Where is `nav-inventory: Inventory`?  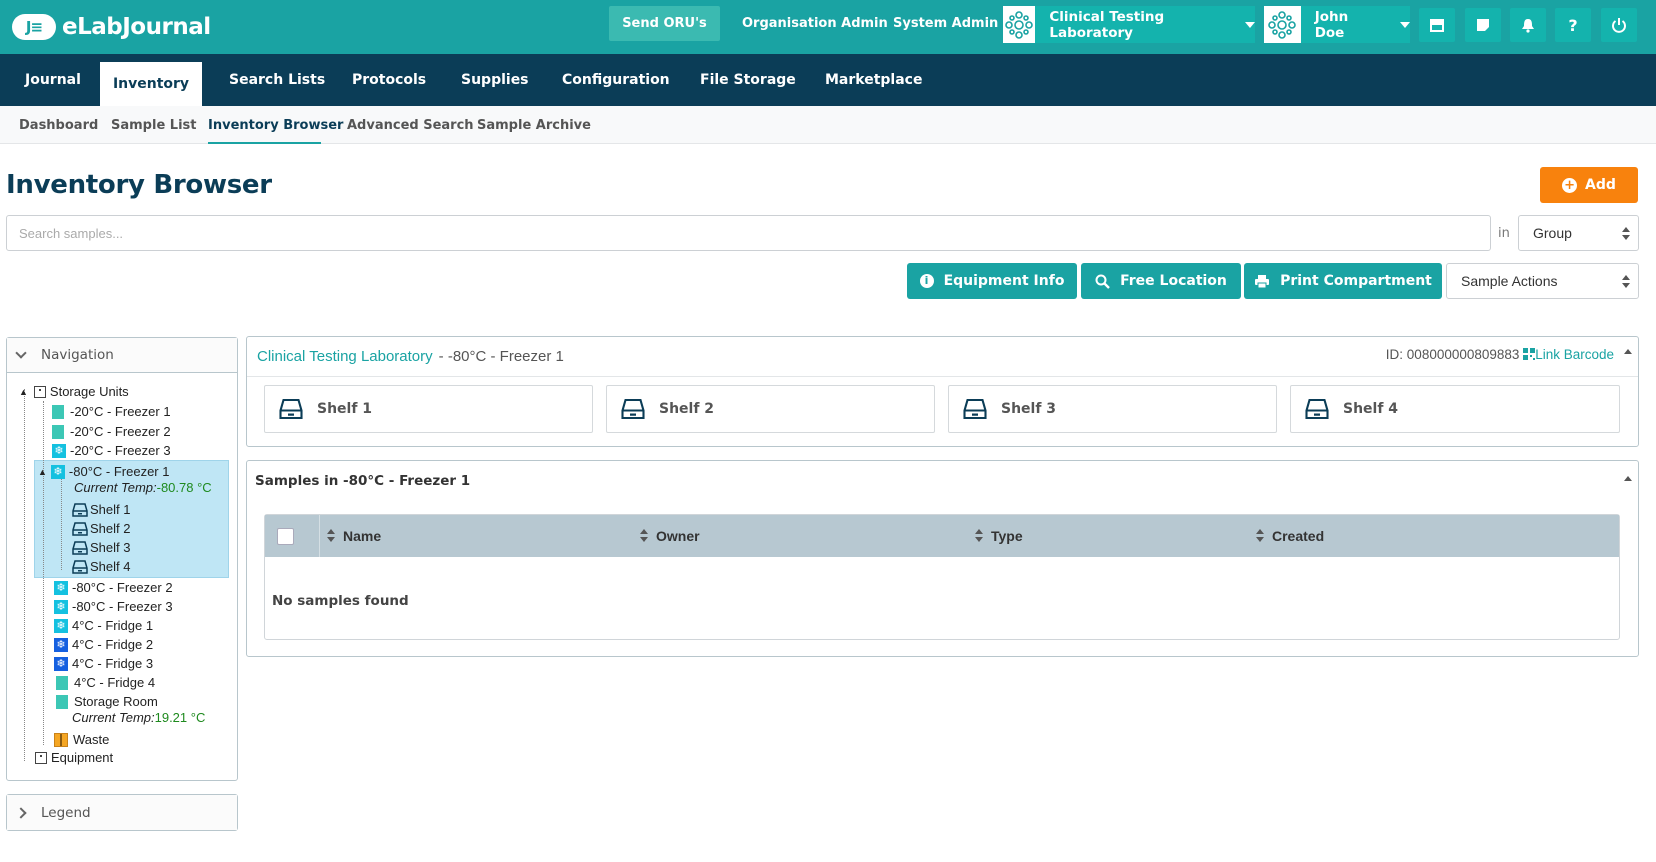 nav-inventory: Inventory is located at coordinates (151, 84).